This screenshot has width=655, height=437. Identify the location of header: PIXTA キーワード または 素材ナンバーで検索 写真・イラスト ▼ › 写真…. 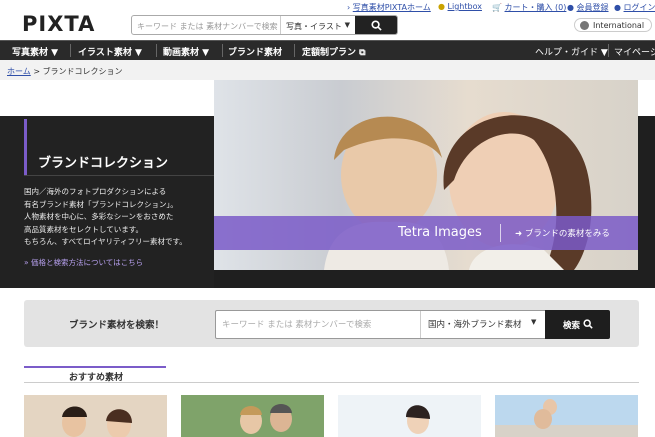
(327, 20).